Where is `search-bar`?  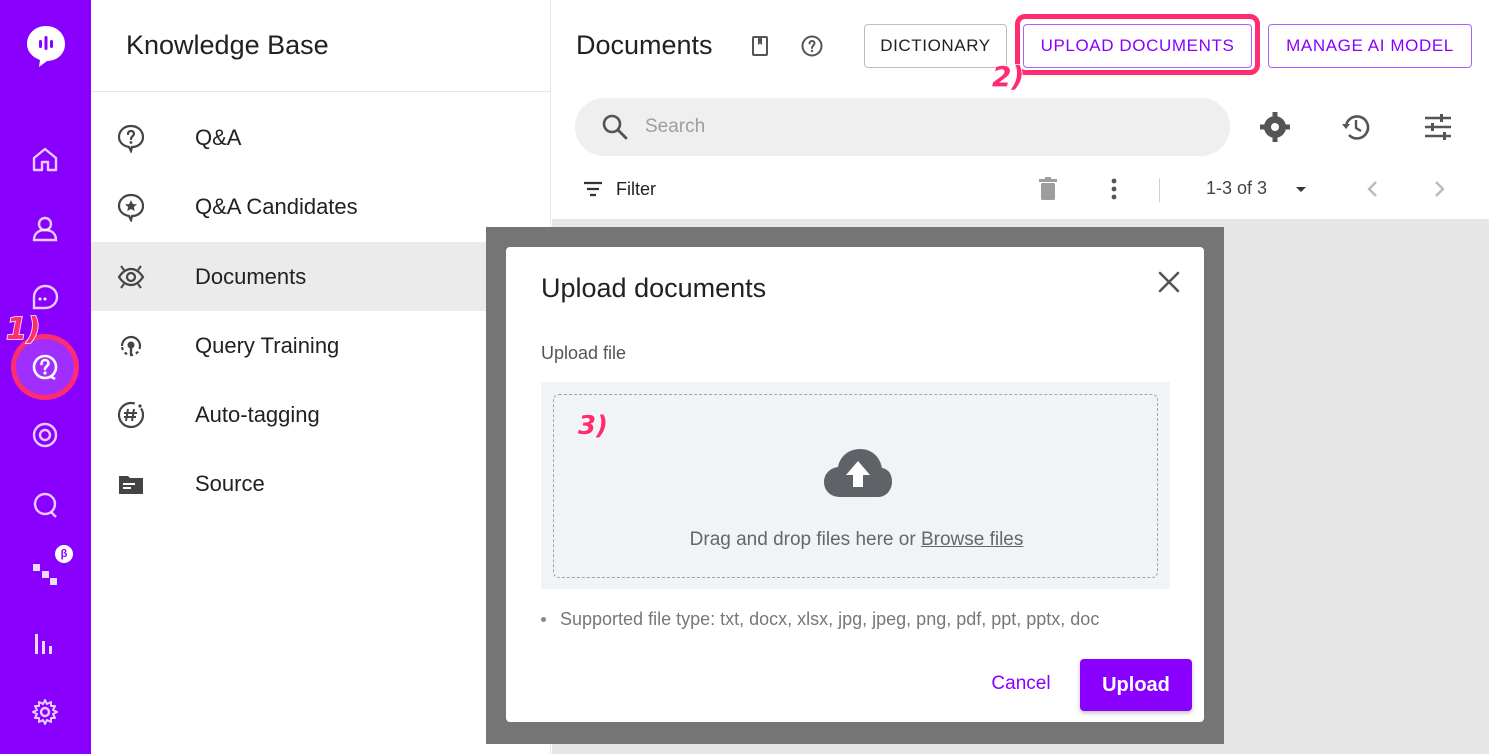
search-bar is located at coordinates (902, 127).